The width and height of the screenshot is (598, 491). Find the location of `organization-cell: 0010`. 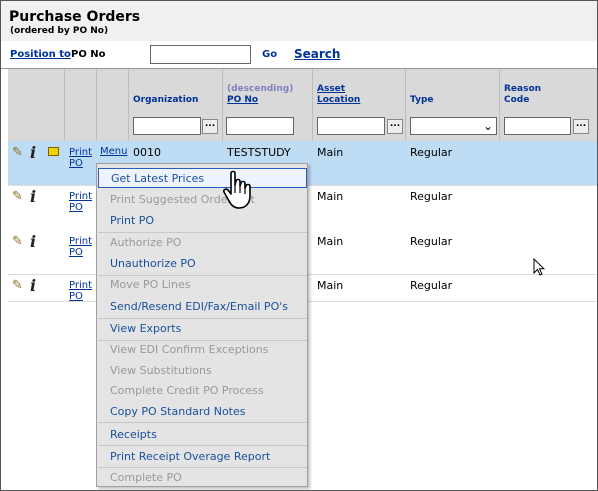

organization-cell: 0010 is located at coordinates (147, 152).